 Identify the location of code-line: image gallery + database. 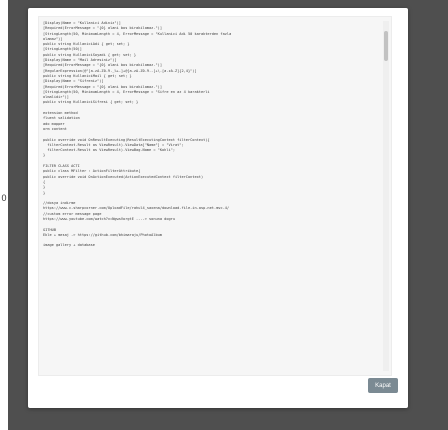
(69, 245).